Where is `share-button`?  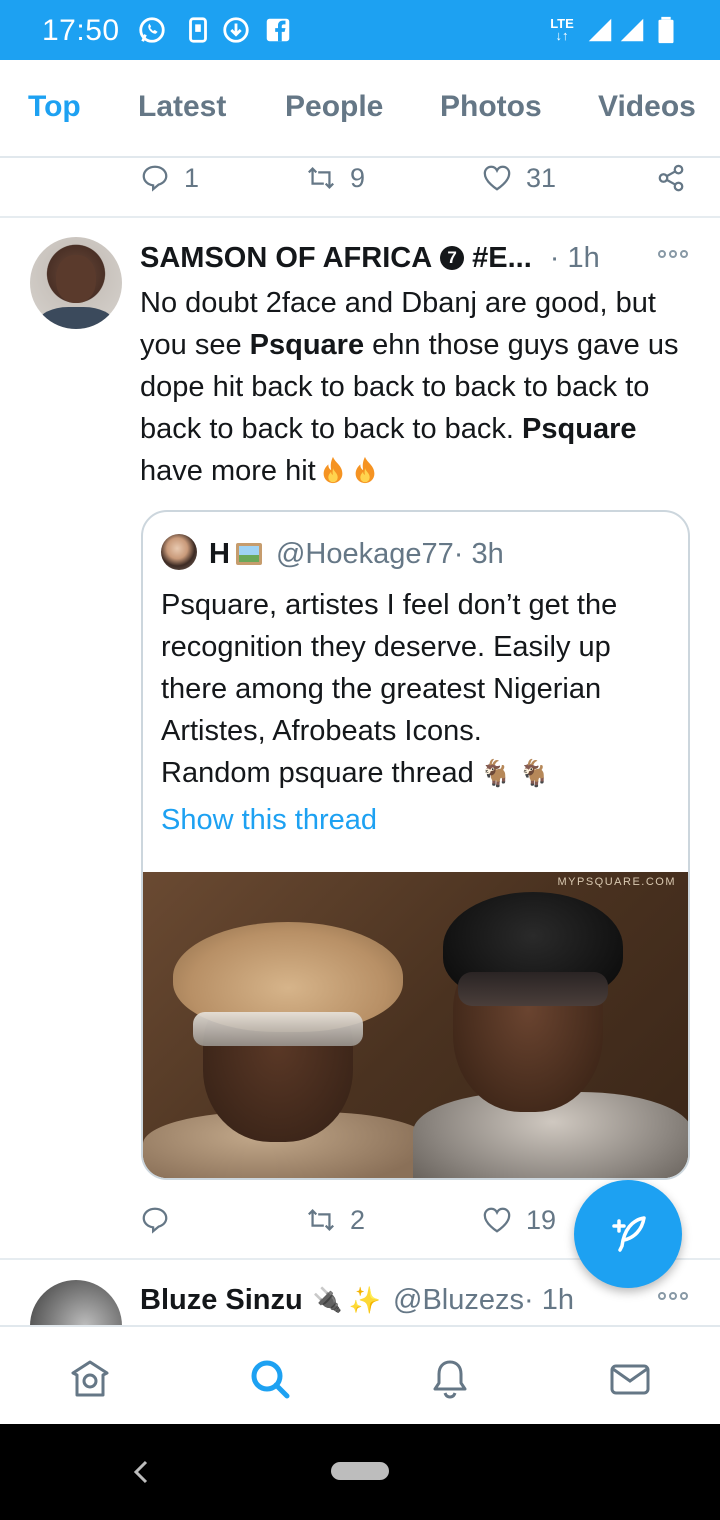
share-button is located at coordinates (671, 178).